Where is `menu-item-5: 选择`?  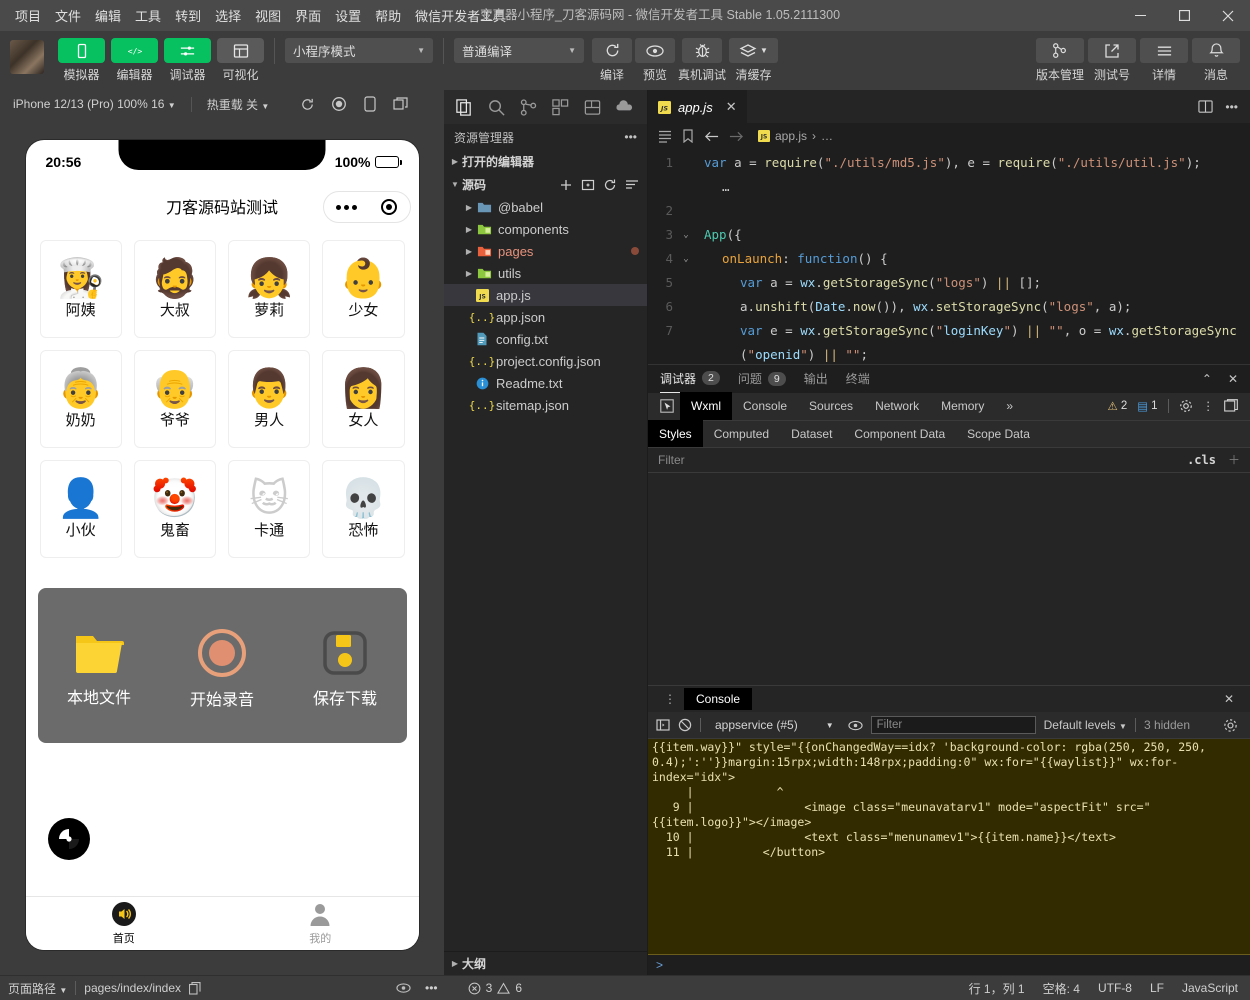 menu-item-5: 选择 is located at coordinates (228, 15).